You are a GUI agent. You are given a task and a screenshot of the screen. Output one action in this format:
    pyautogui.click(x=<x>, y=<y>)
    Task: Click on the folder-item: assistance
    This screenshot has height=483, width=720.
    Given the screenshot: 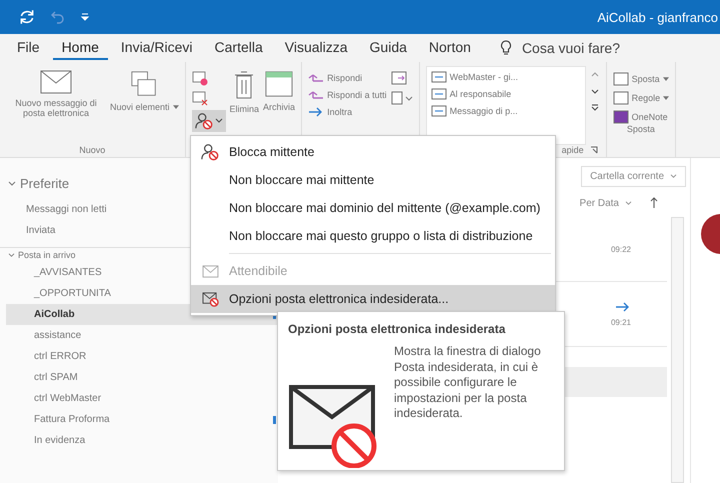 What is the action you would take?
    pyautogui.click(x=142, y=335)
    